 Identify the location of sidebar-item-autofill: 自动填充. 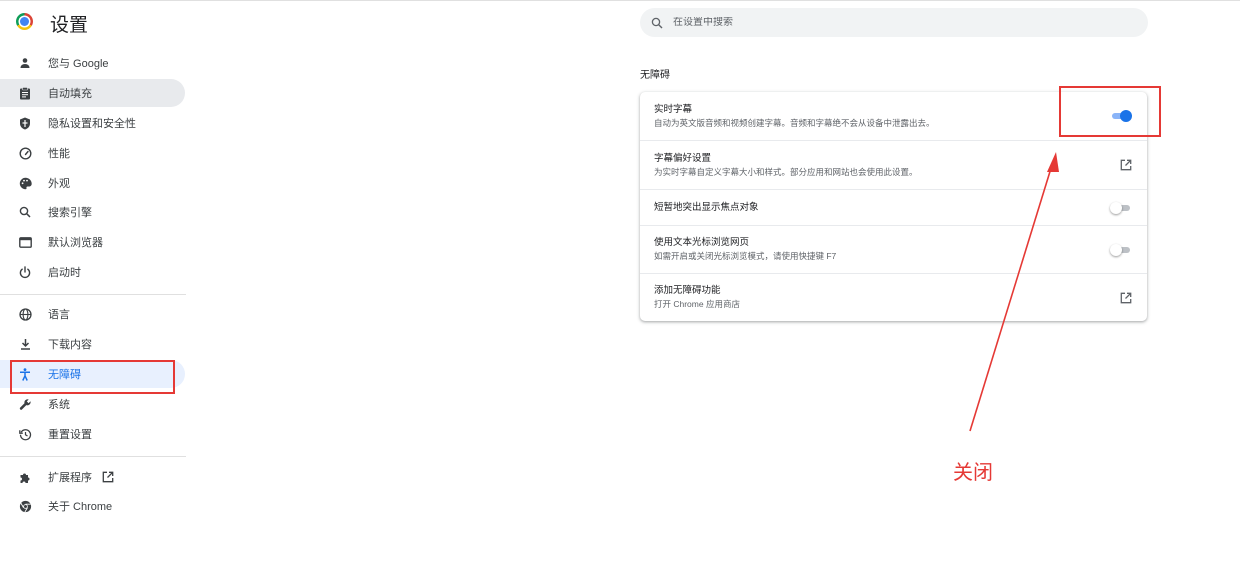
(92, 93).